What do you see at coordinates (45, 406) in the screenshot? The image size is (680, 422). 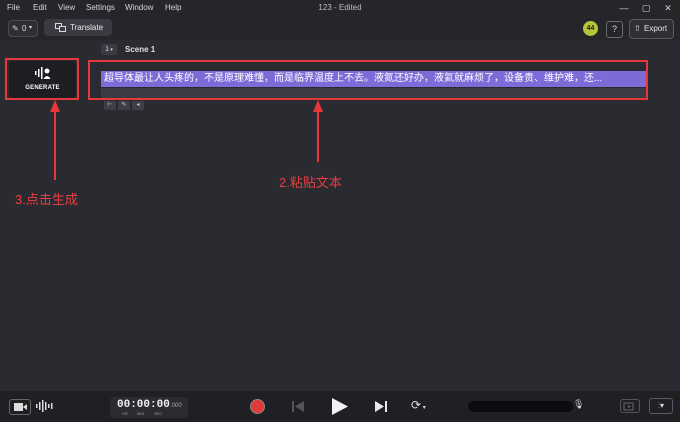 I see `waveform-icon` at bounding box center [45, 406].